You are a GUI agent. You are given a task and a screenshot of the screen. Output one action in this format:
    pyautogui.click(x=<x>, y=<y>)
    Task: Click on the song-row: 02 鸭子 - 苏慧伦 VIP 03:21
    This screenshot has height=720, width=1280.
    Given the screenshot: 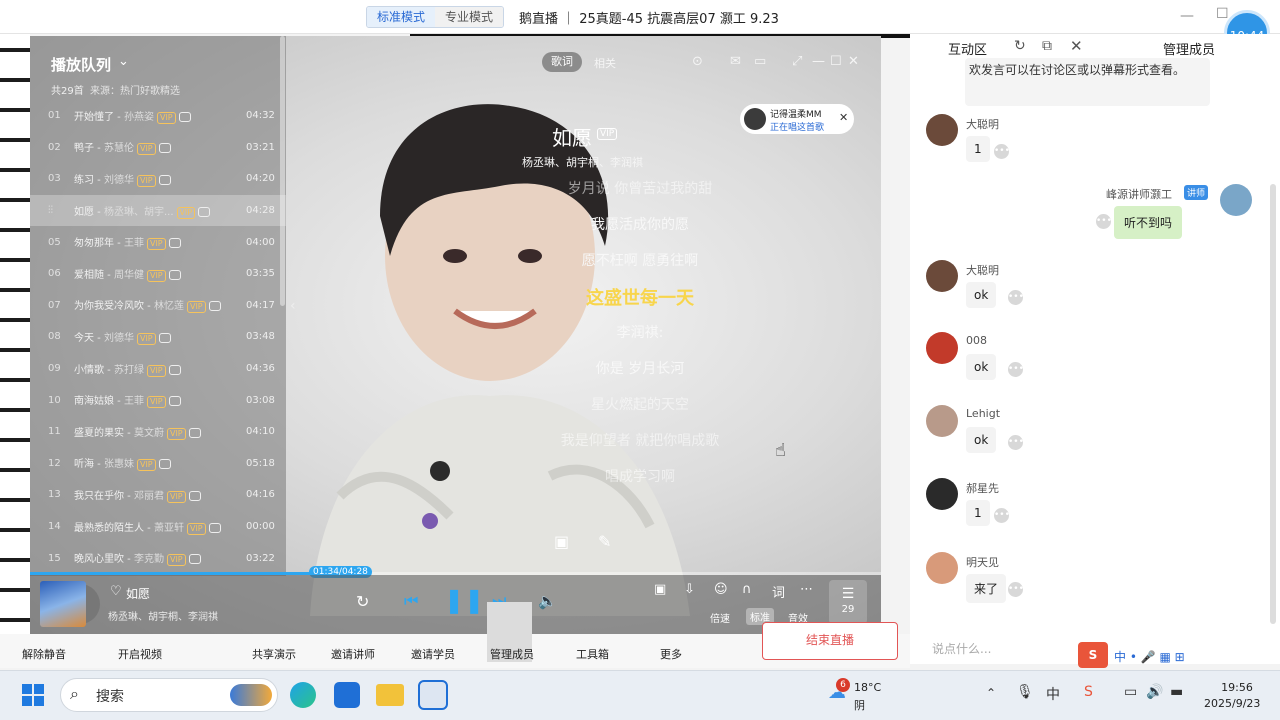 What is the action you would take?
    pyautogui.click(x=158, y=148)
    